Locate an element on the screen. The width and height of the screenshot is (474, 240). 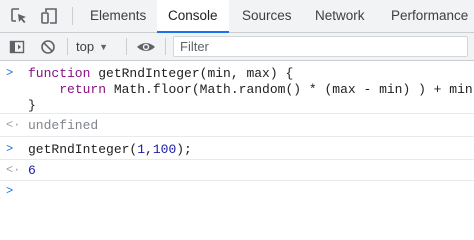
code-line: function getRndInteger(min, max) { is located at coordinates (160, 73).